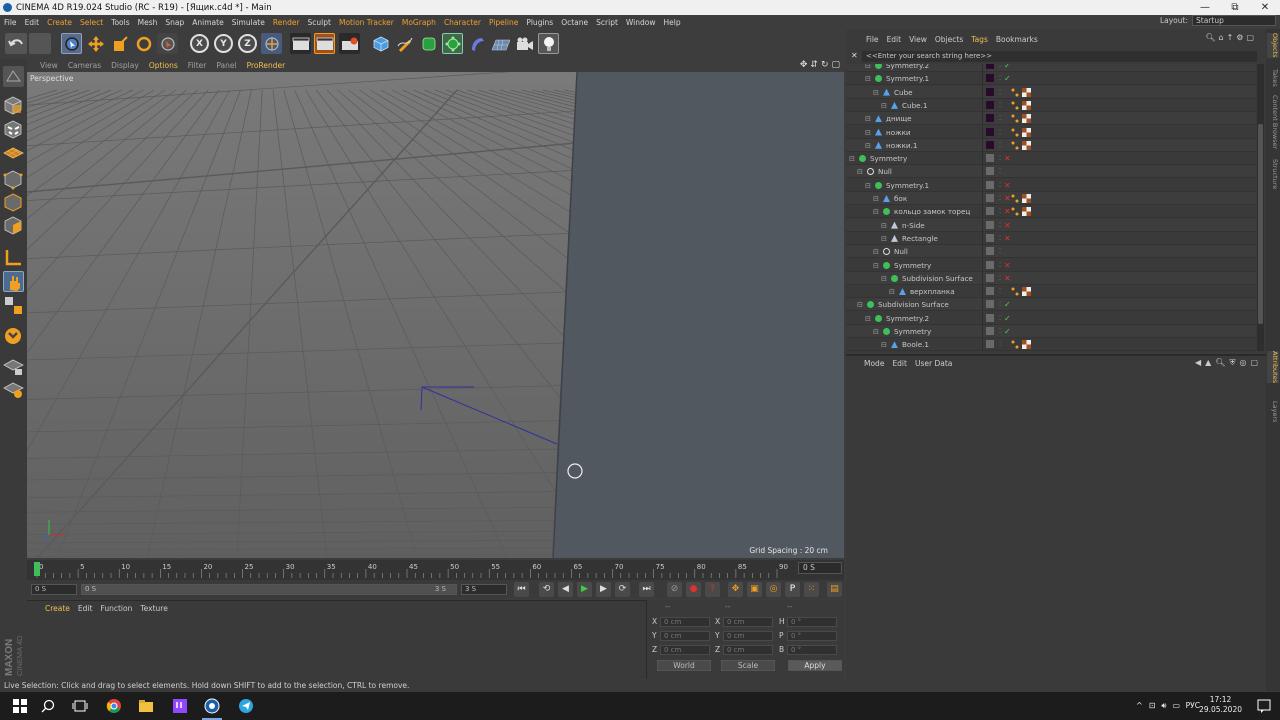 This screenshot has height=720, width=1280. Describe the element at coordinates (1051, 79) in the screenshot. I see `object-row: ⊟ Symmetry.1 ⁚ ✓` at that location.